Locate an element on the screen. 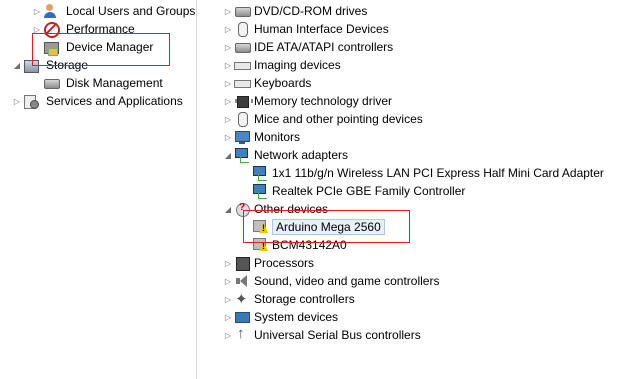  device-category-imaging: ▷ Imaging devices is located at coordinates (281, 65).